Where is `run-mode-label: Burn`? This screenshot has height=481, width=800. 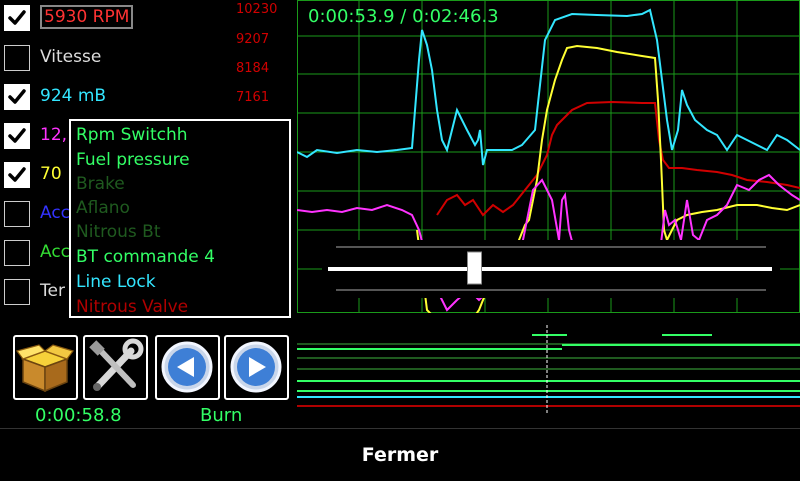 run-mode-label: Burn is located at coordinates (221, 415).